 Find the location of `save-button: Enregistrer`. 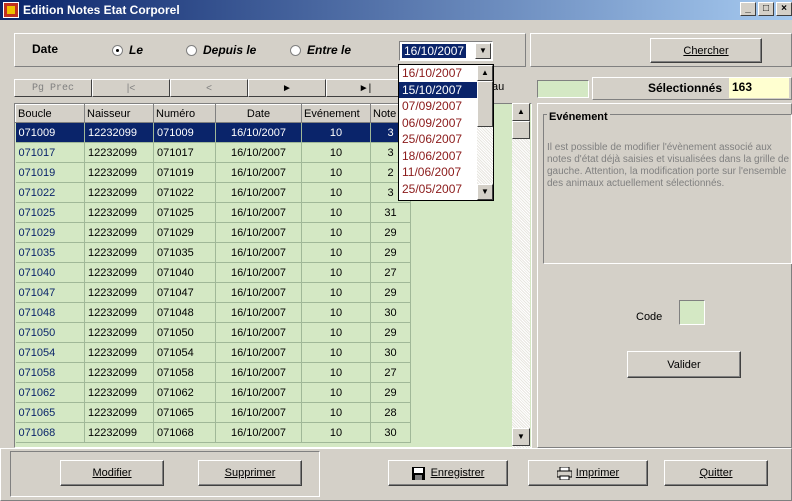

save-button: Enregistrer is located at coordinates (448, 473).